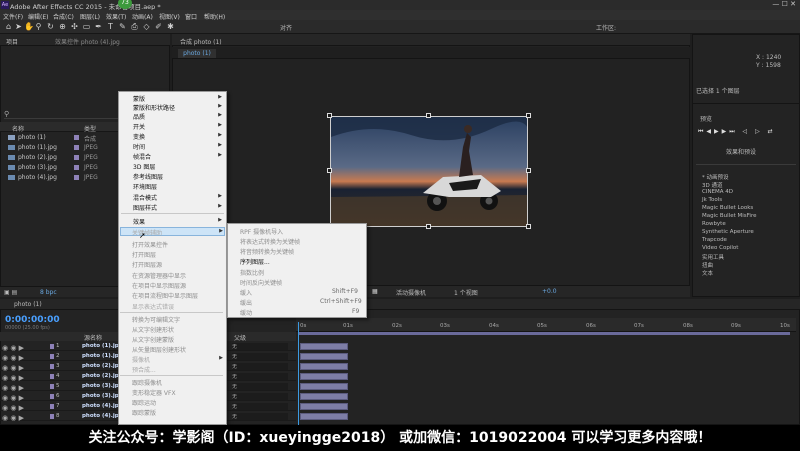 Image resolution: width=800 pixels, height=451 pixels. I want to click on submenu-item-rpf-camera-import: RPF 摄像机导入, so click(261, 231).